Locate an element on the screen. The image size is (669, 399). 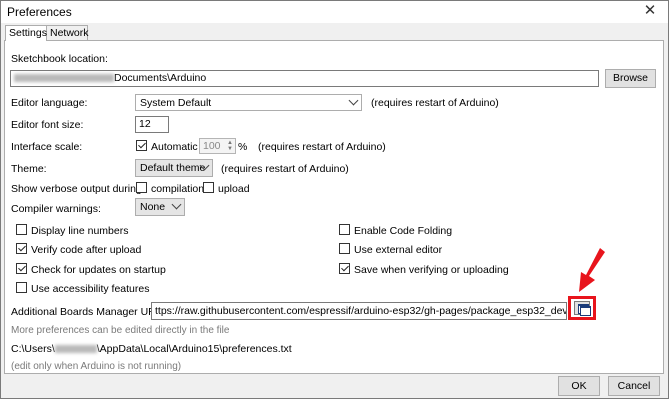
cancel-button: Cancel is located at coordinates (634, 386).